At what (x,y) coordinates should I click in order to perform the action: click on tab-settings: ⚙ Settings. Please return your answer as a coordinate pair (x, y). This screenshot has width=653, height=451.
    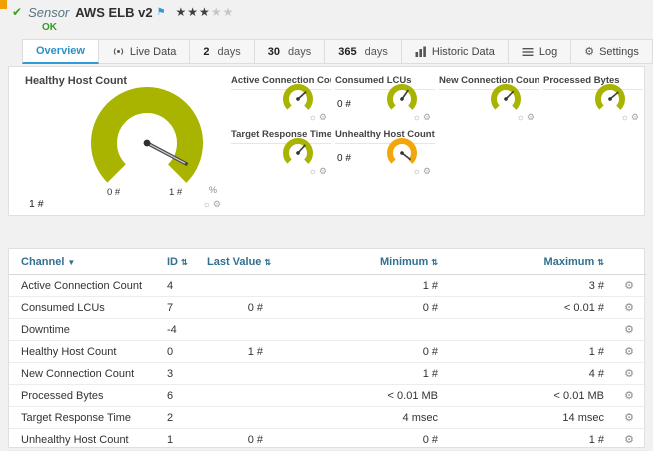
    Looking at the image, I should click on (612, 51).